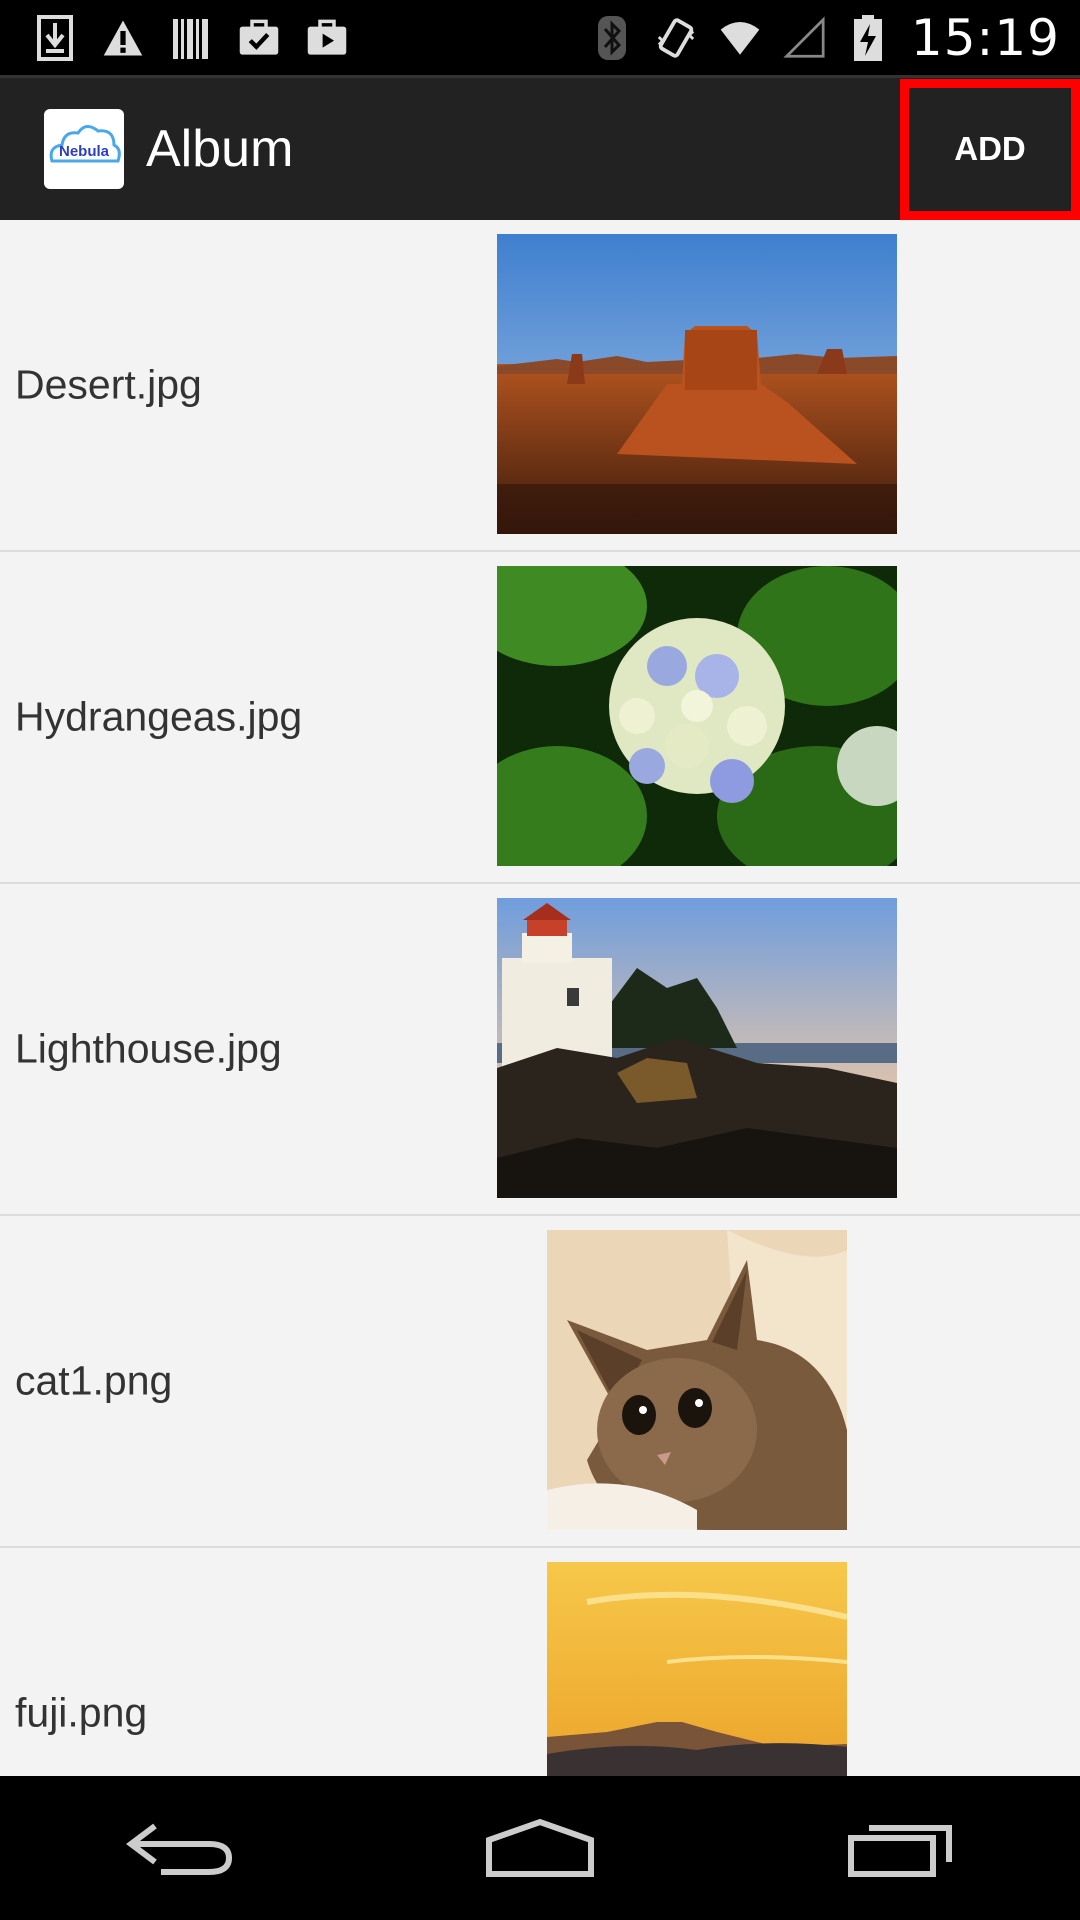 This screenshot has width=1080, height=1920. I want to click on download-icon, so click(55, 38).